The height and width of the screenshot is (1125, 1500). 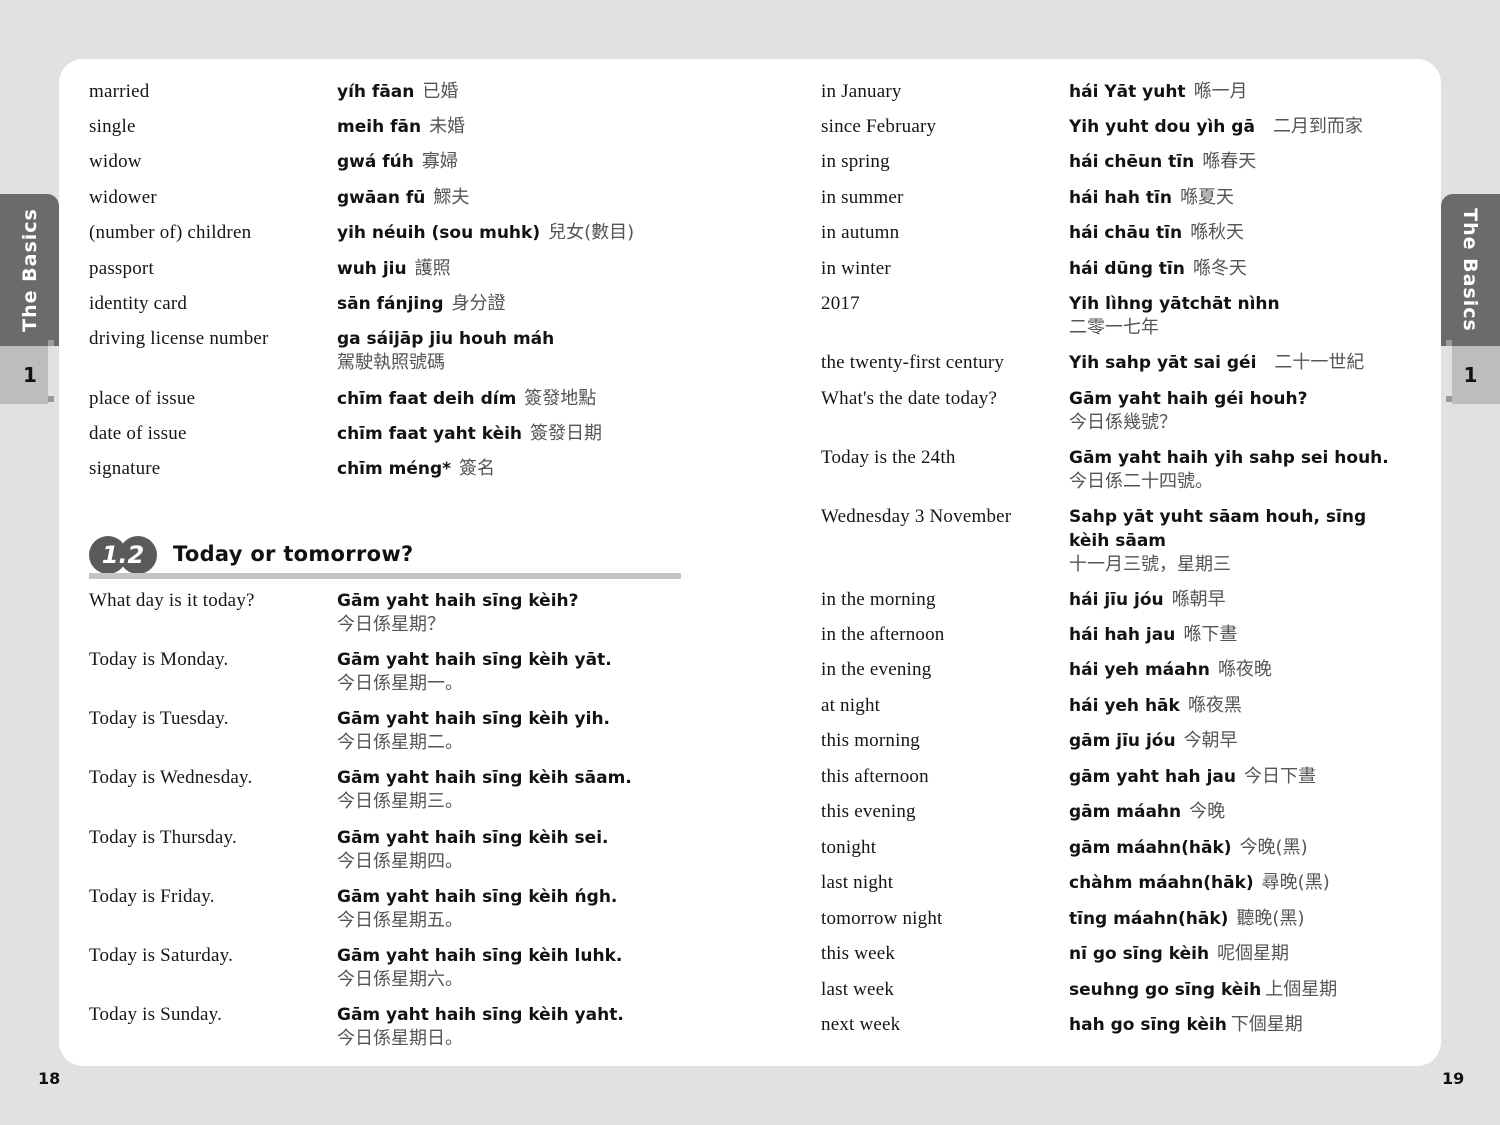 I want to click on romanization: Gām yaht haih géi houh?, so click(x=1188, y=399).